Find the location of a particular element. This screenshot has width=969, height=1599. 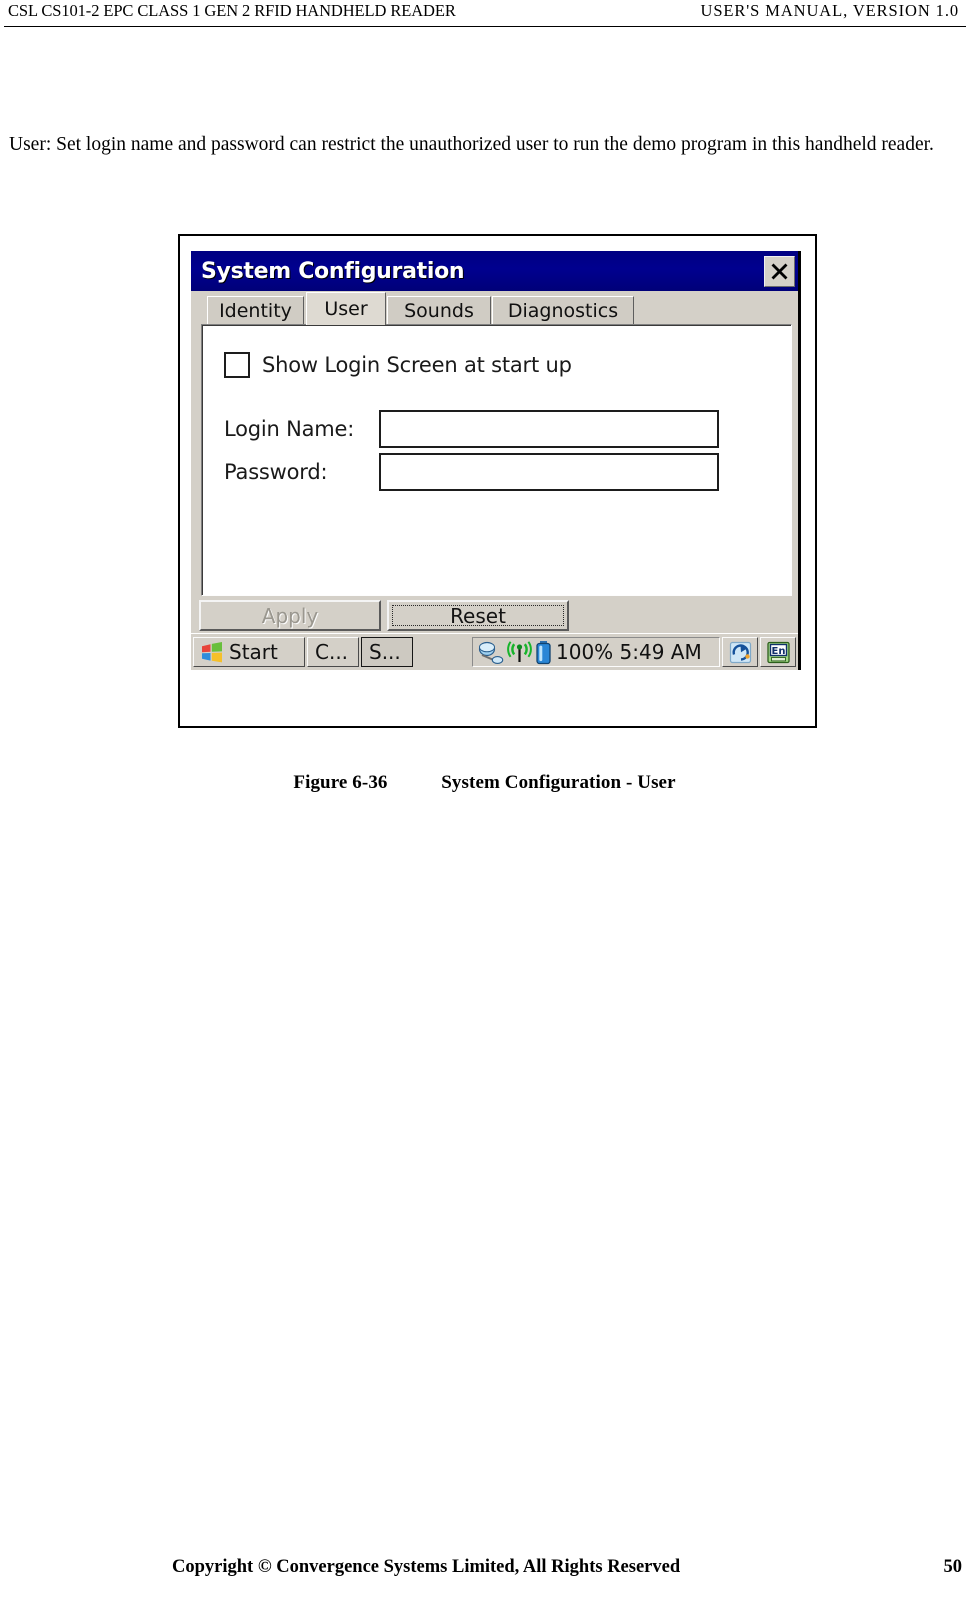

svg-text: En is located at coordinates (778, 651).